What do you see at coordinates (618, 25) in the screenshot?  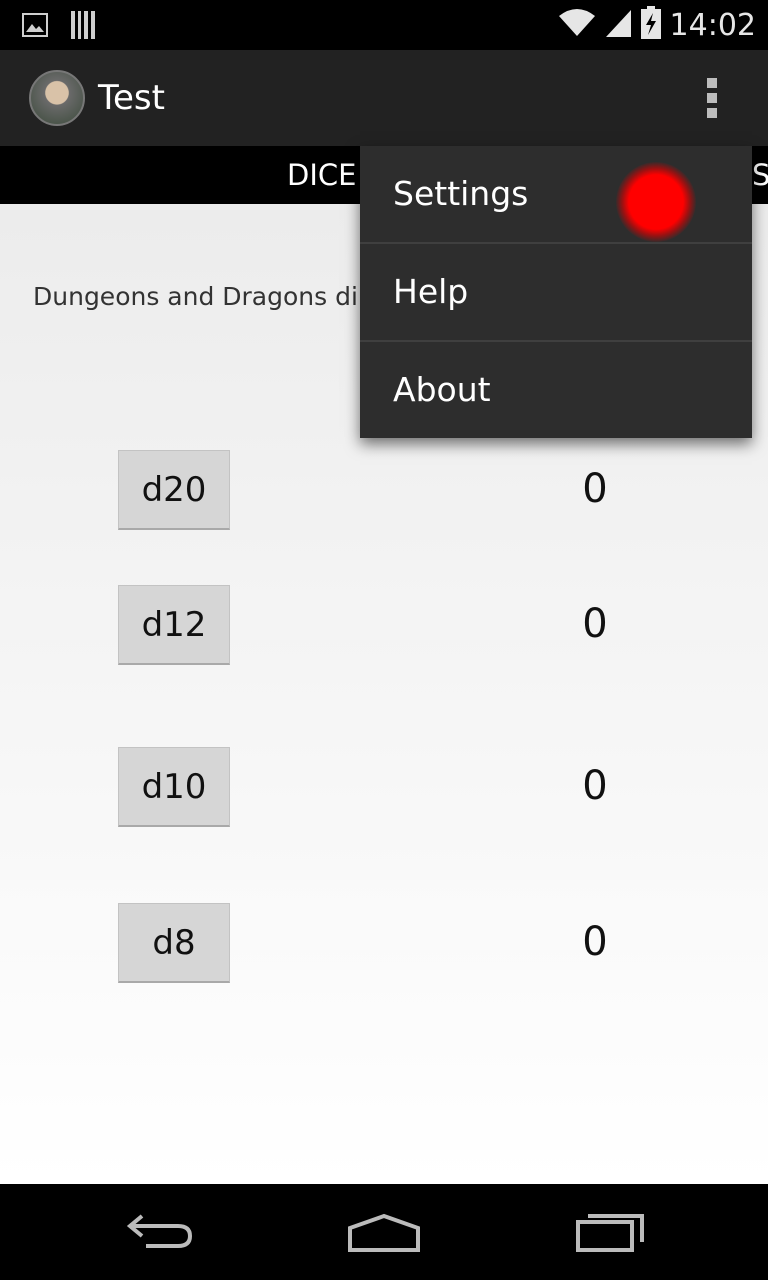 I see `signal-icon` at bounding box center [618, 25].